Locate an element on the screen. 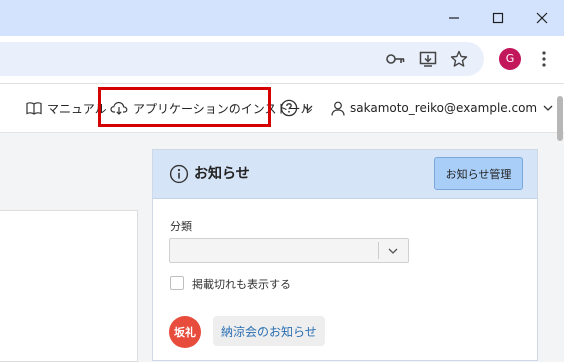  address-bar is located at coordinates (242, 59).